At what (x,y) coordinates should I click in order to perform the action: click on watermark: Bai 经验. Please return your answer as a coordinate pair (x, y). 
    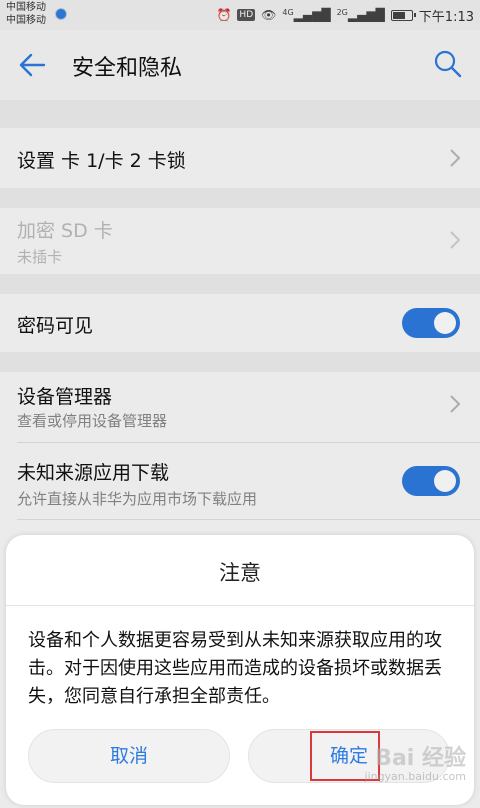
    Looking at the image, I should click on (420, 758).